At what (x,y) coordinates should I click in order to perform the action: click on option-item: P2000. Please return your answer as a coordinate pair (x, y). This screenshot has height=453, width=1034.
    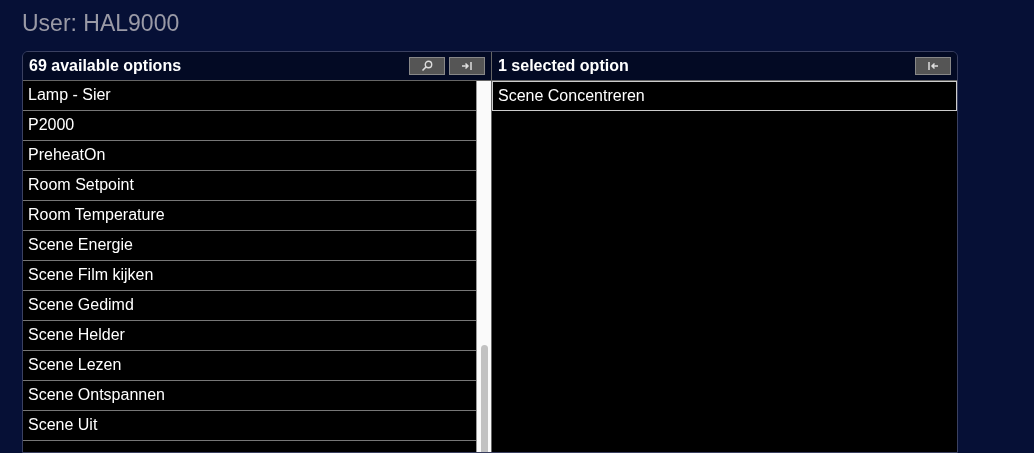
    Looking at the image, I should click on (249, 126).